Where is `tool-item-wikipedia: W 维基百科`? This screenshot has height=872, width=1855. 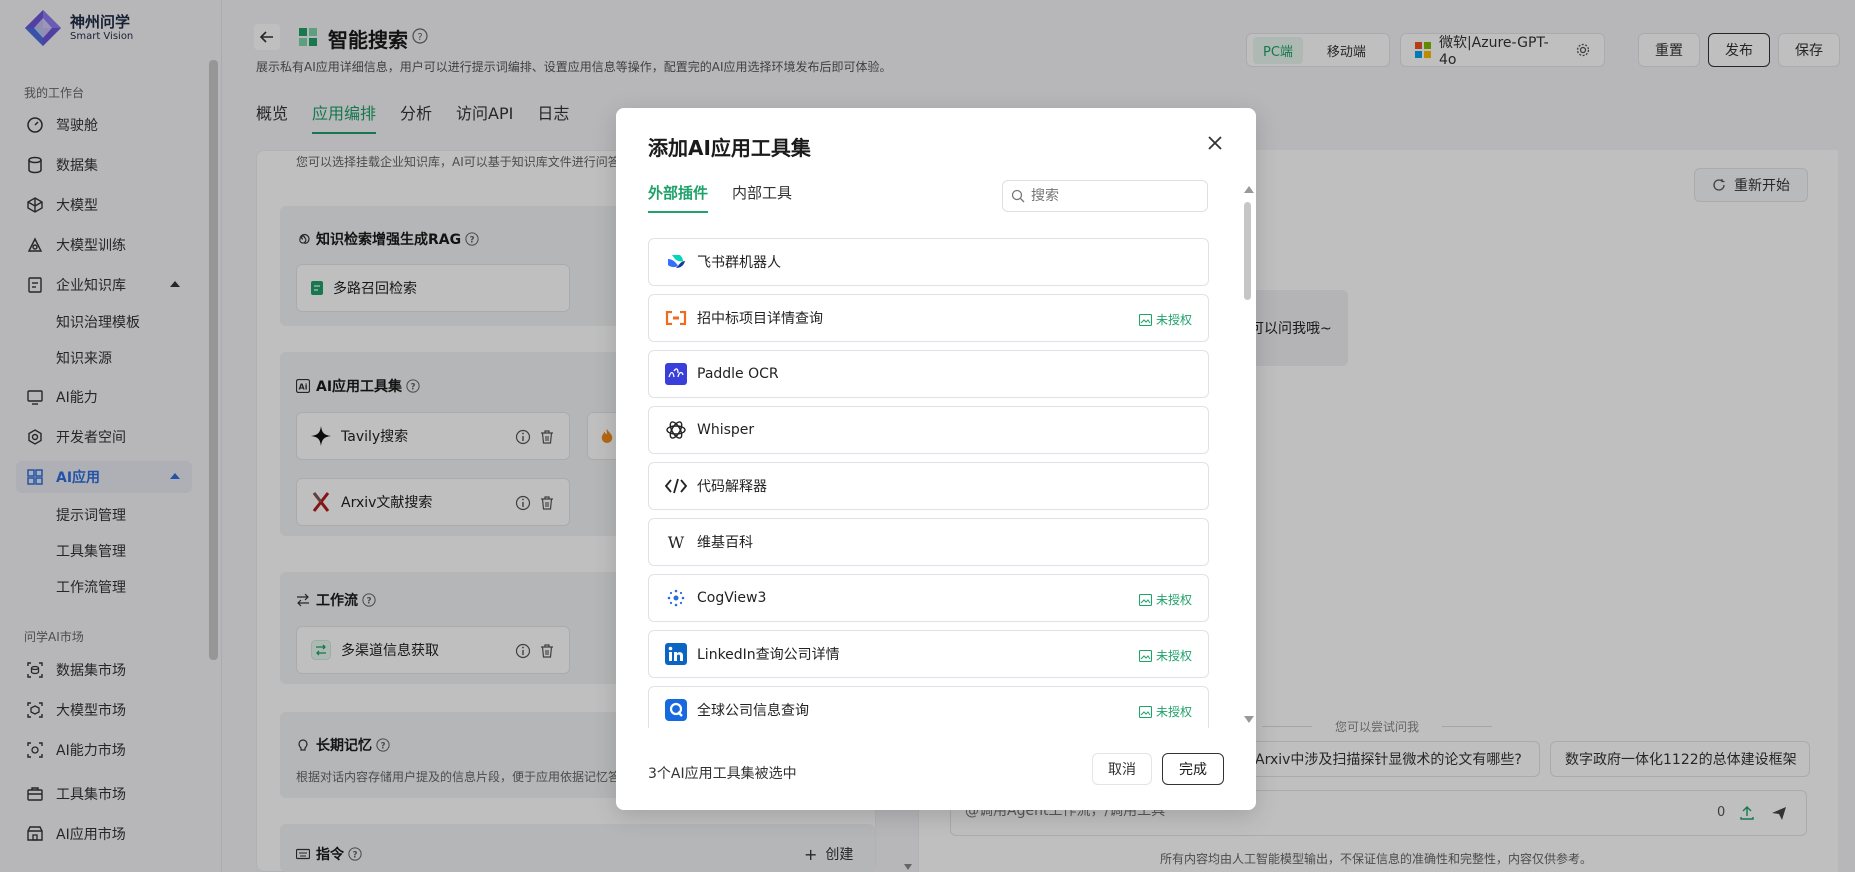
tool-item-wikipedia: W 维基百科 is located at coordinates (928, 542).